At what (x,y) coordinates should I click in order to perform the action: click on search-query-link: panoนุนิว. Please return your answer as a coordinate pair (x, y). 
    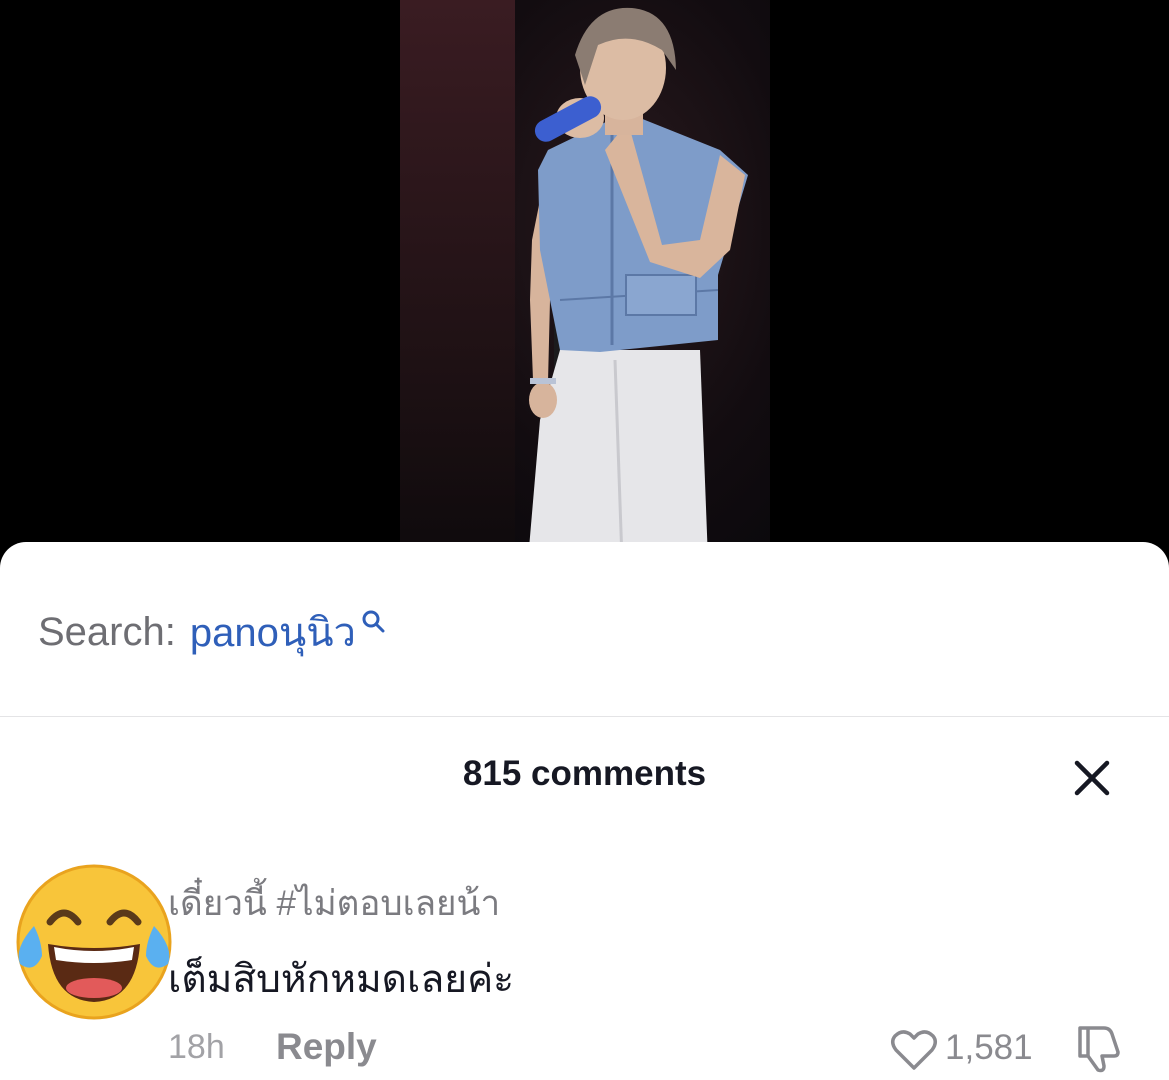
    Looking at the image, I should click on (273, 632).